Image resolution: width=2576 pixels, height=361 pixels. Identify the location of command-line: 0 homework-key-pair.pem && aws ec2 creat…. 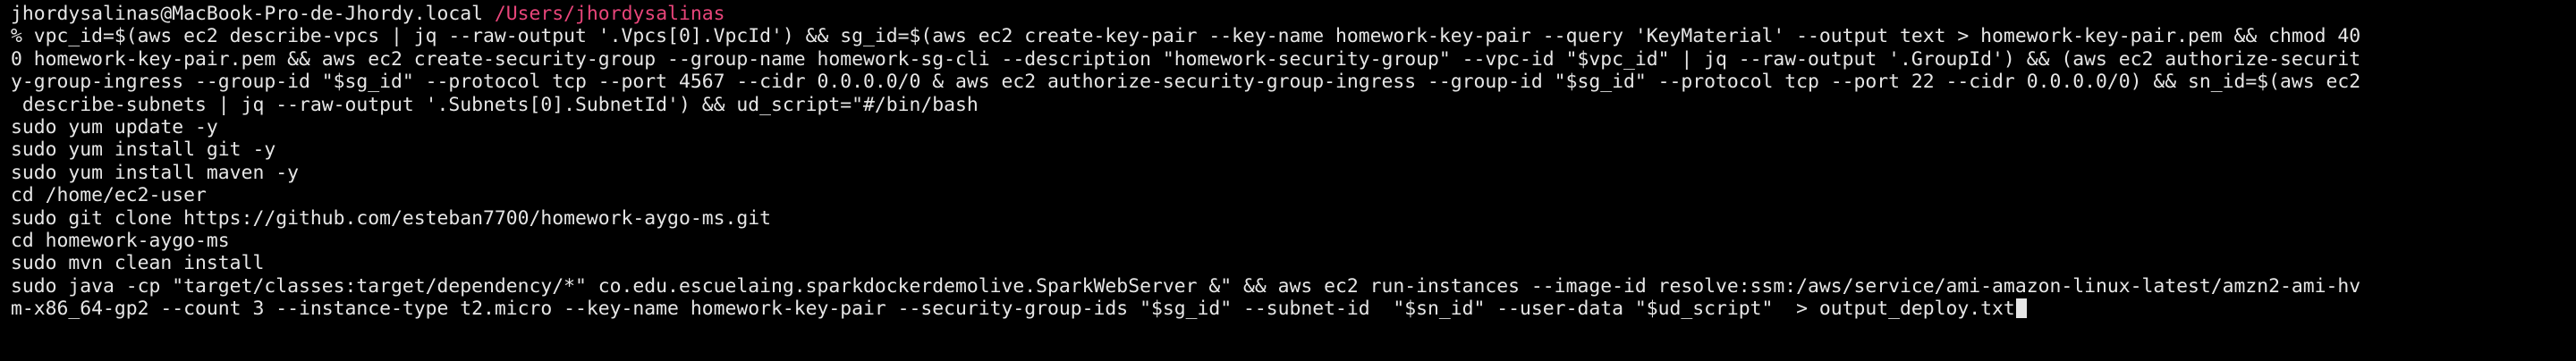
(1186, 59).